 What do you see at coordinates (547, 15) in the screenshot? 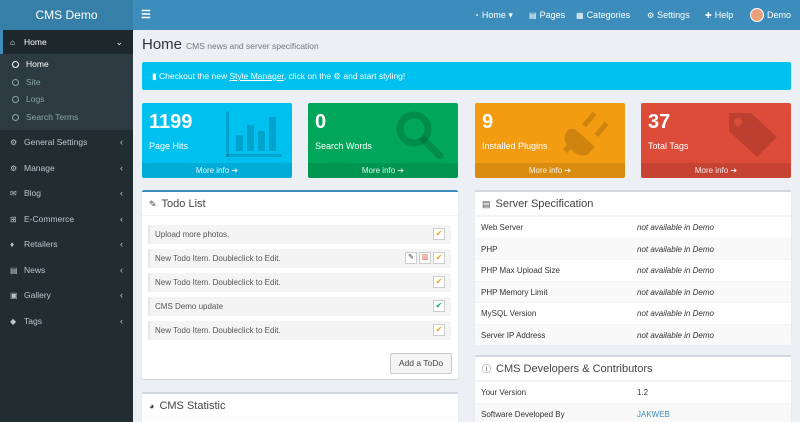
I see `nav-pages: ▤ Pages` at bounding box center [547, 15].